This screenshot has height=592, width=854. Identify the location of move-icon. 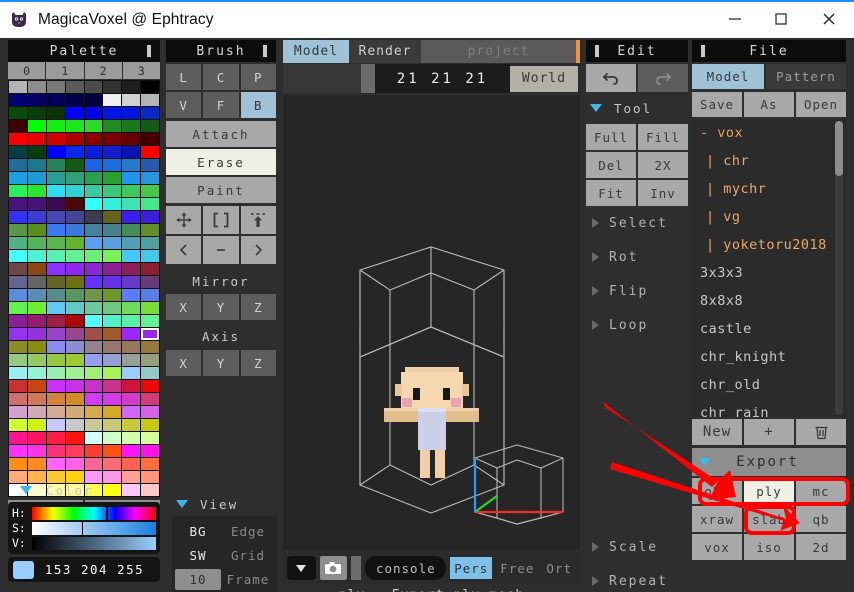
(184, 220).